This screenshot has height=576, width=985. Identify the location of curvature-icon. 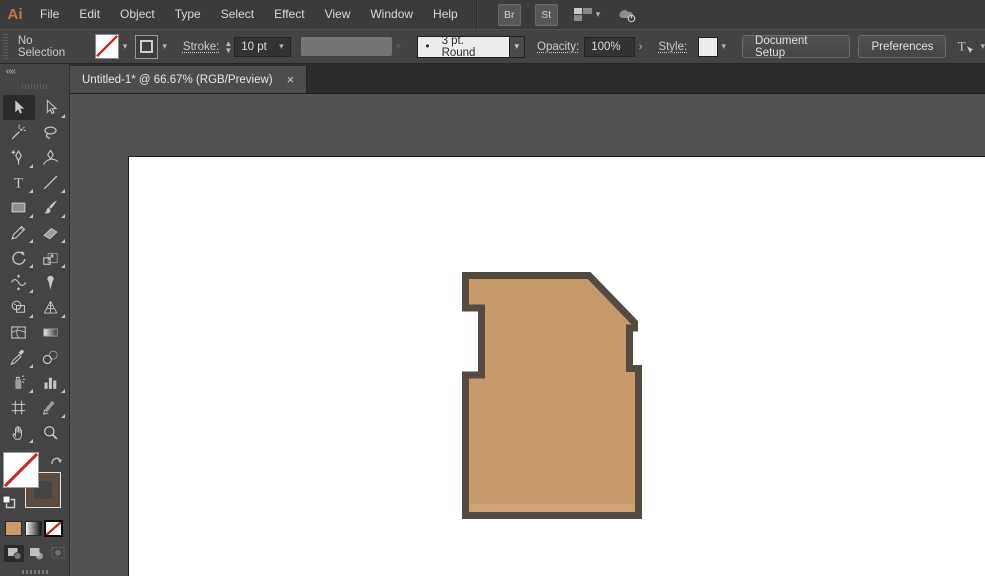
(50, 157).